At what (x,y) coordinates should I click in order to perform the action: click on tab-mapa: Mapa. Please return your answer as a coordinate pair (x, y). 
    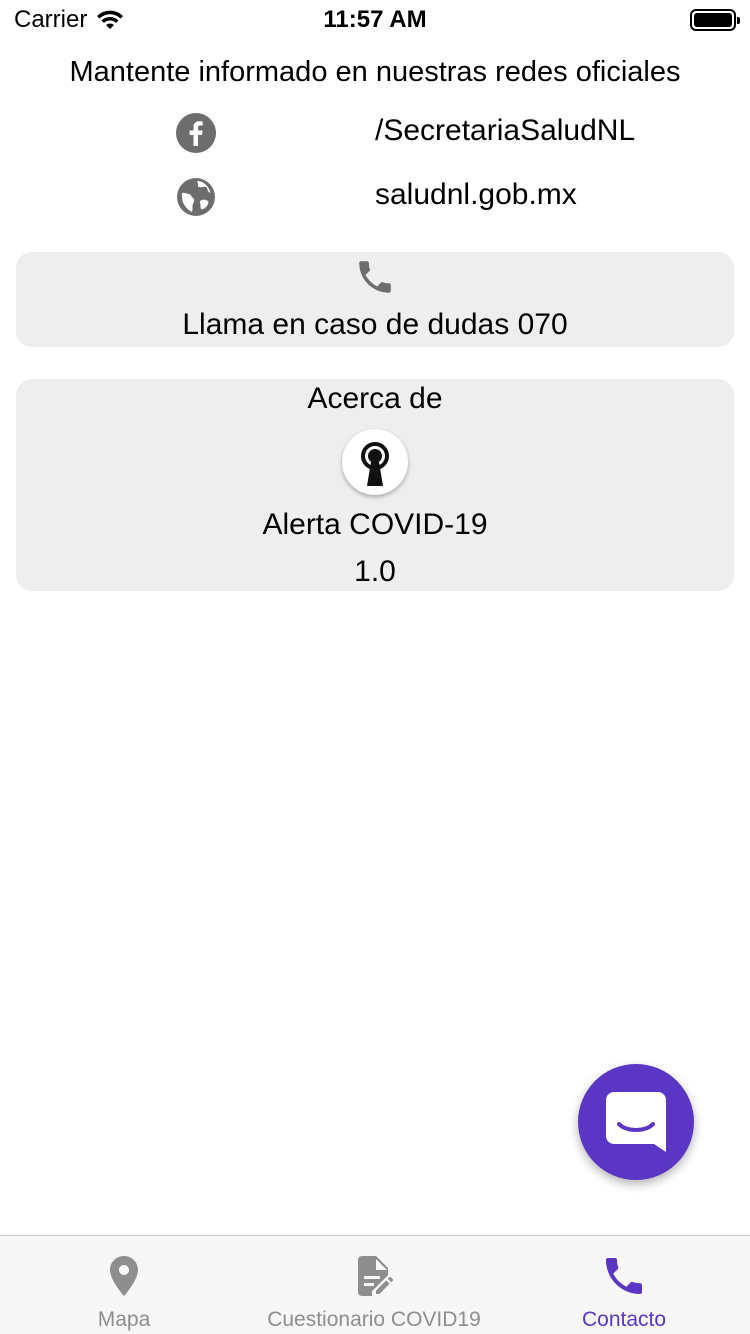
    Looking at the image, I should click on (124, 1285).